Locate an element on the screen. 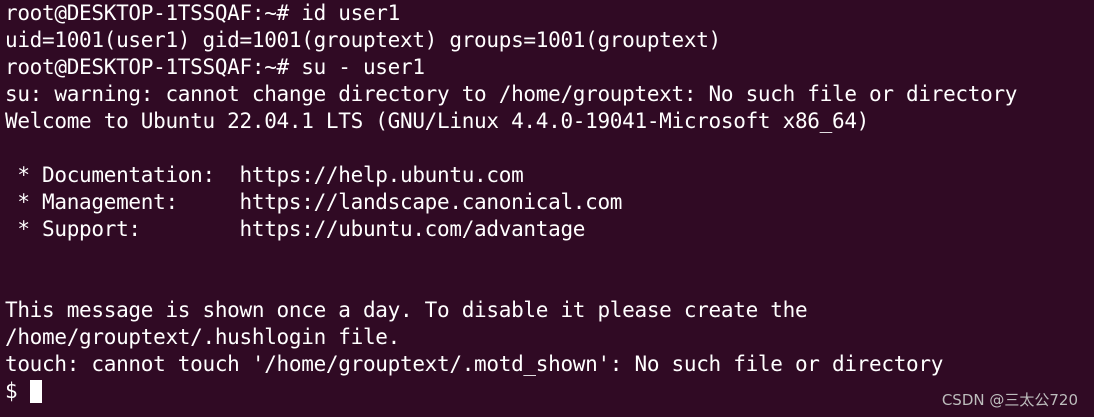 This screenshot has height=417, width=1094. terminal-line: root@DESKTOP-1TSSQAF:~# su - user1 is located at coordinates (215, 67).